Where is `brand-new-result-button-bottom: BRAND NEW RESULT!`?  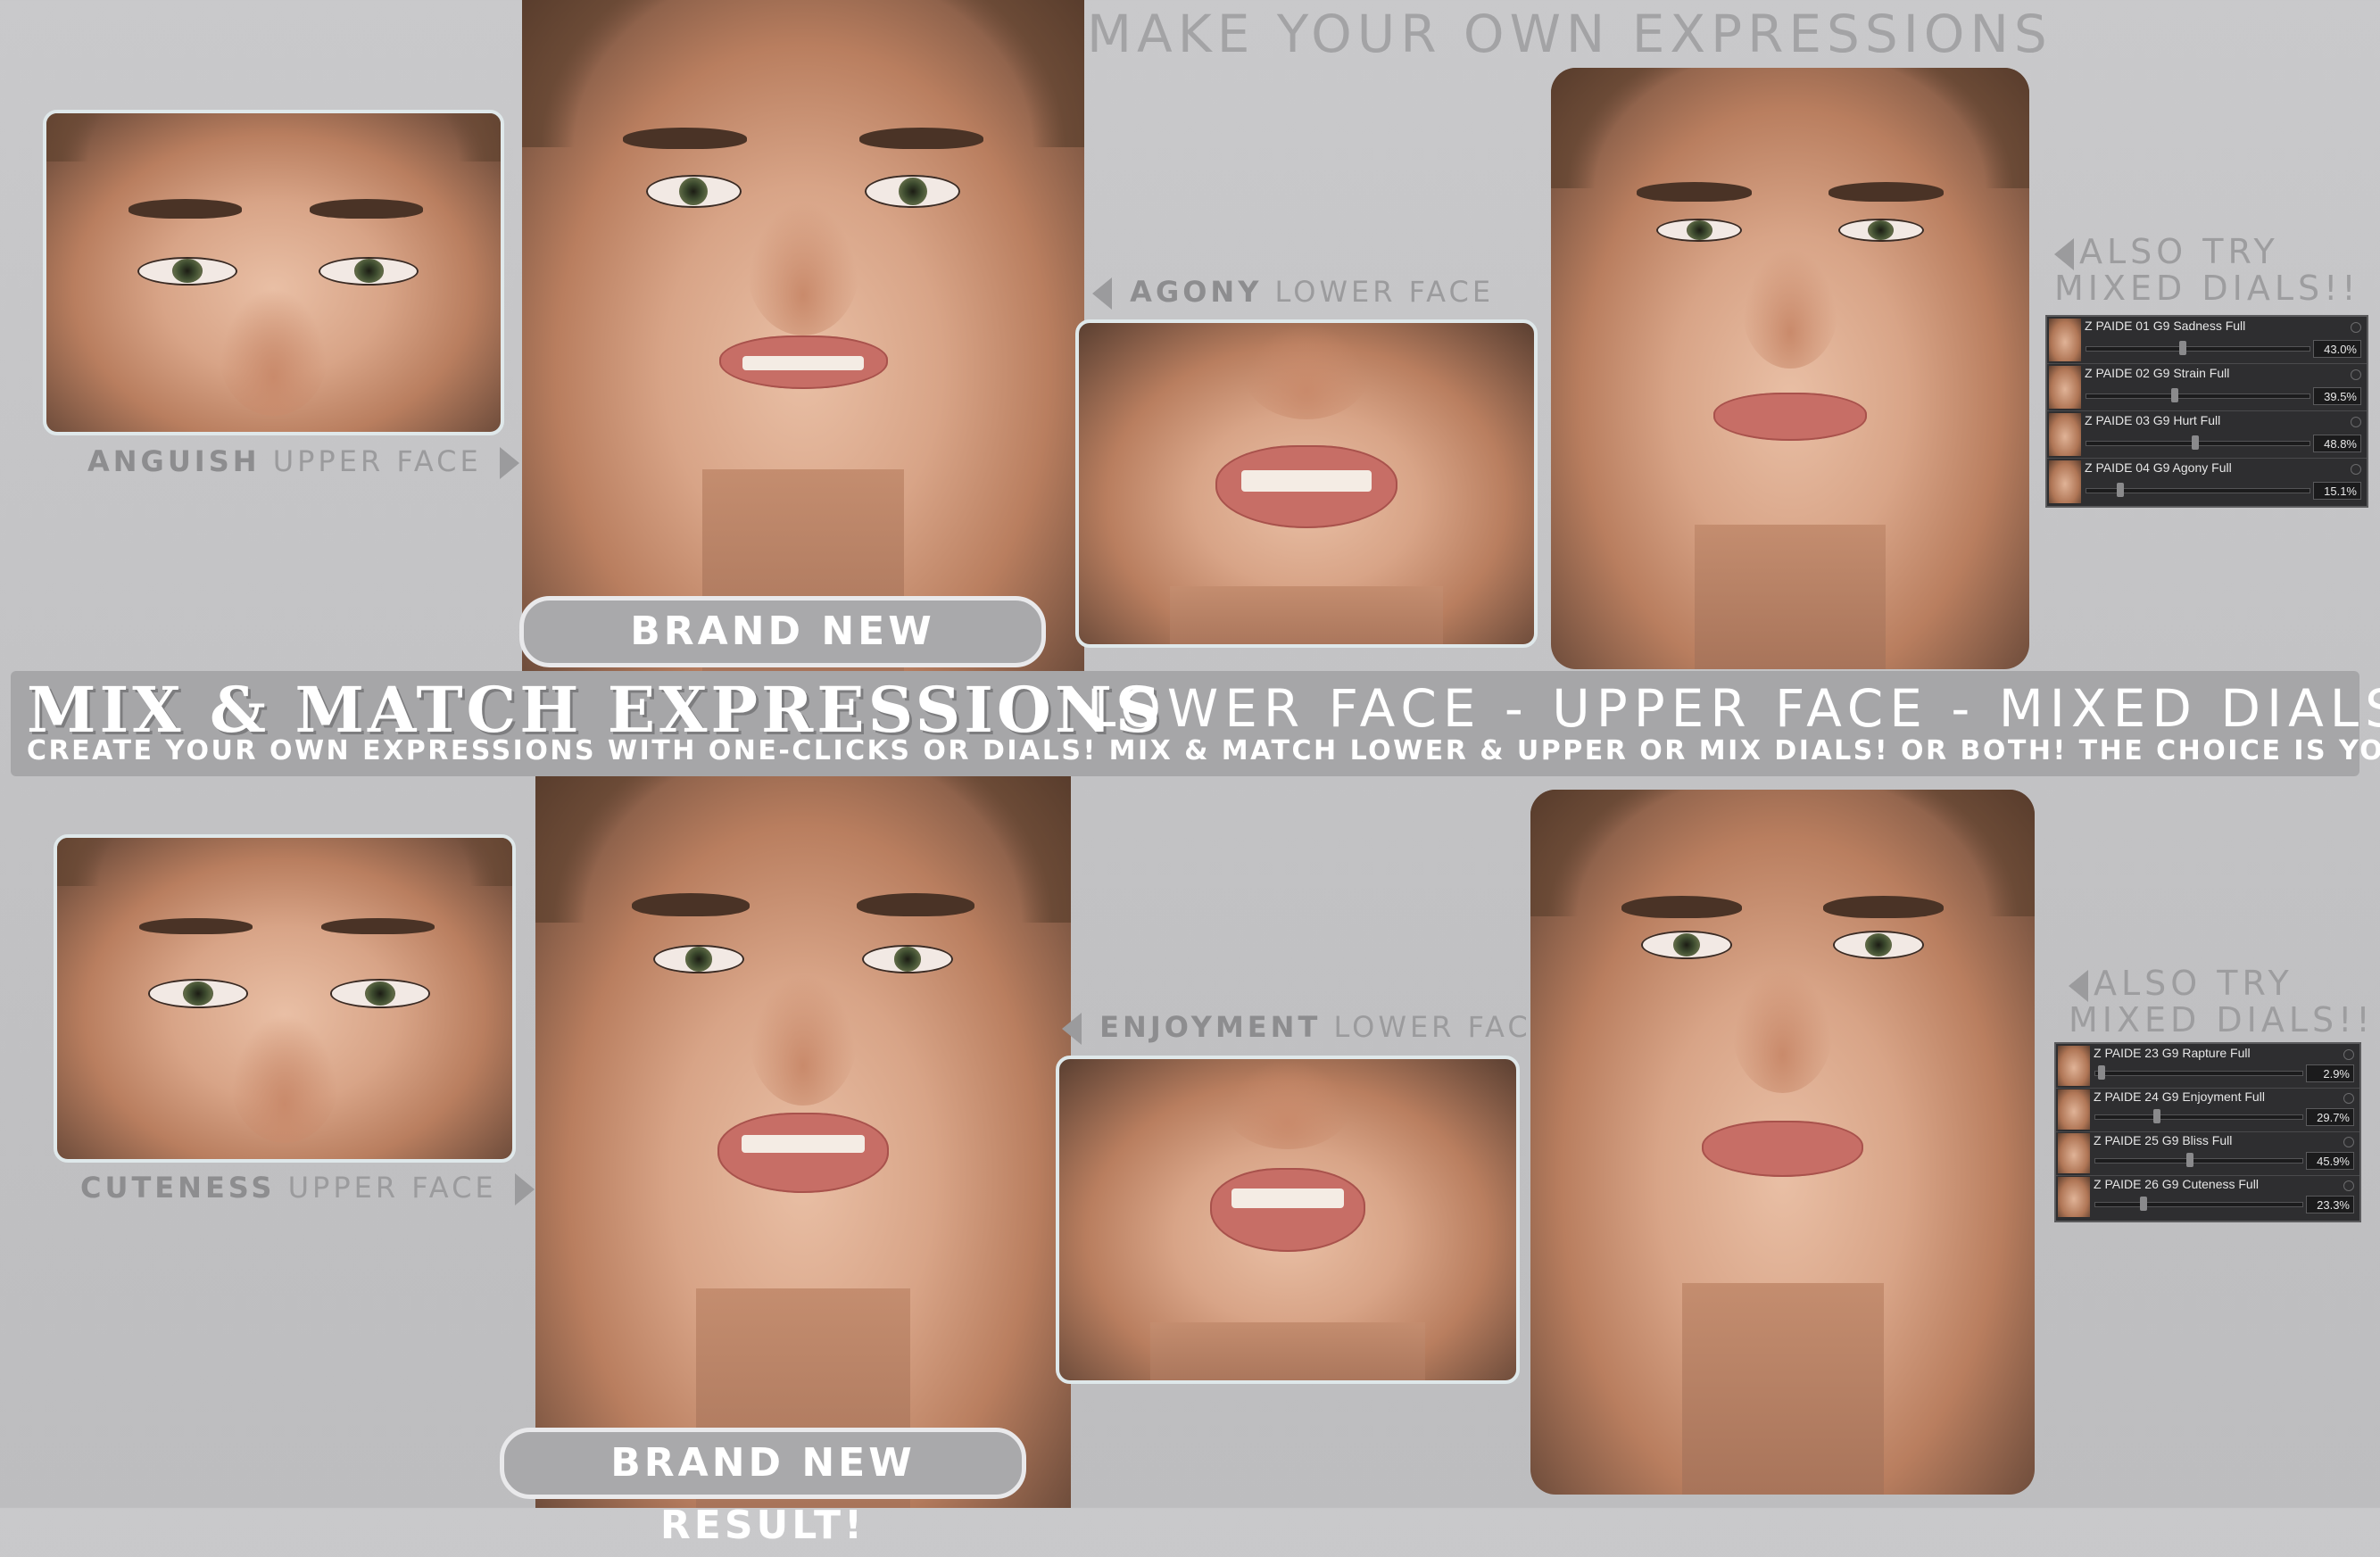 brand-new-result-button-bottom: BRAND NEW RESULT! is located at coordinates (763, 1488).